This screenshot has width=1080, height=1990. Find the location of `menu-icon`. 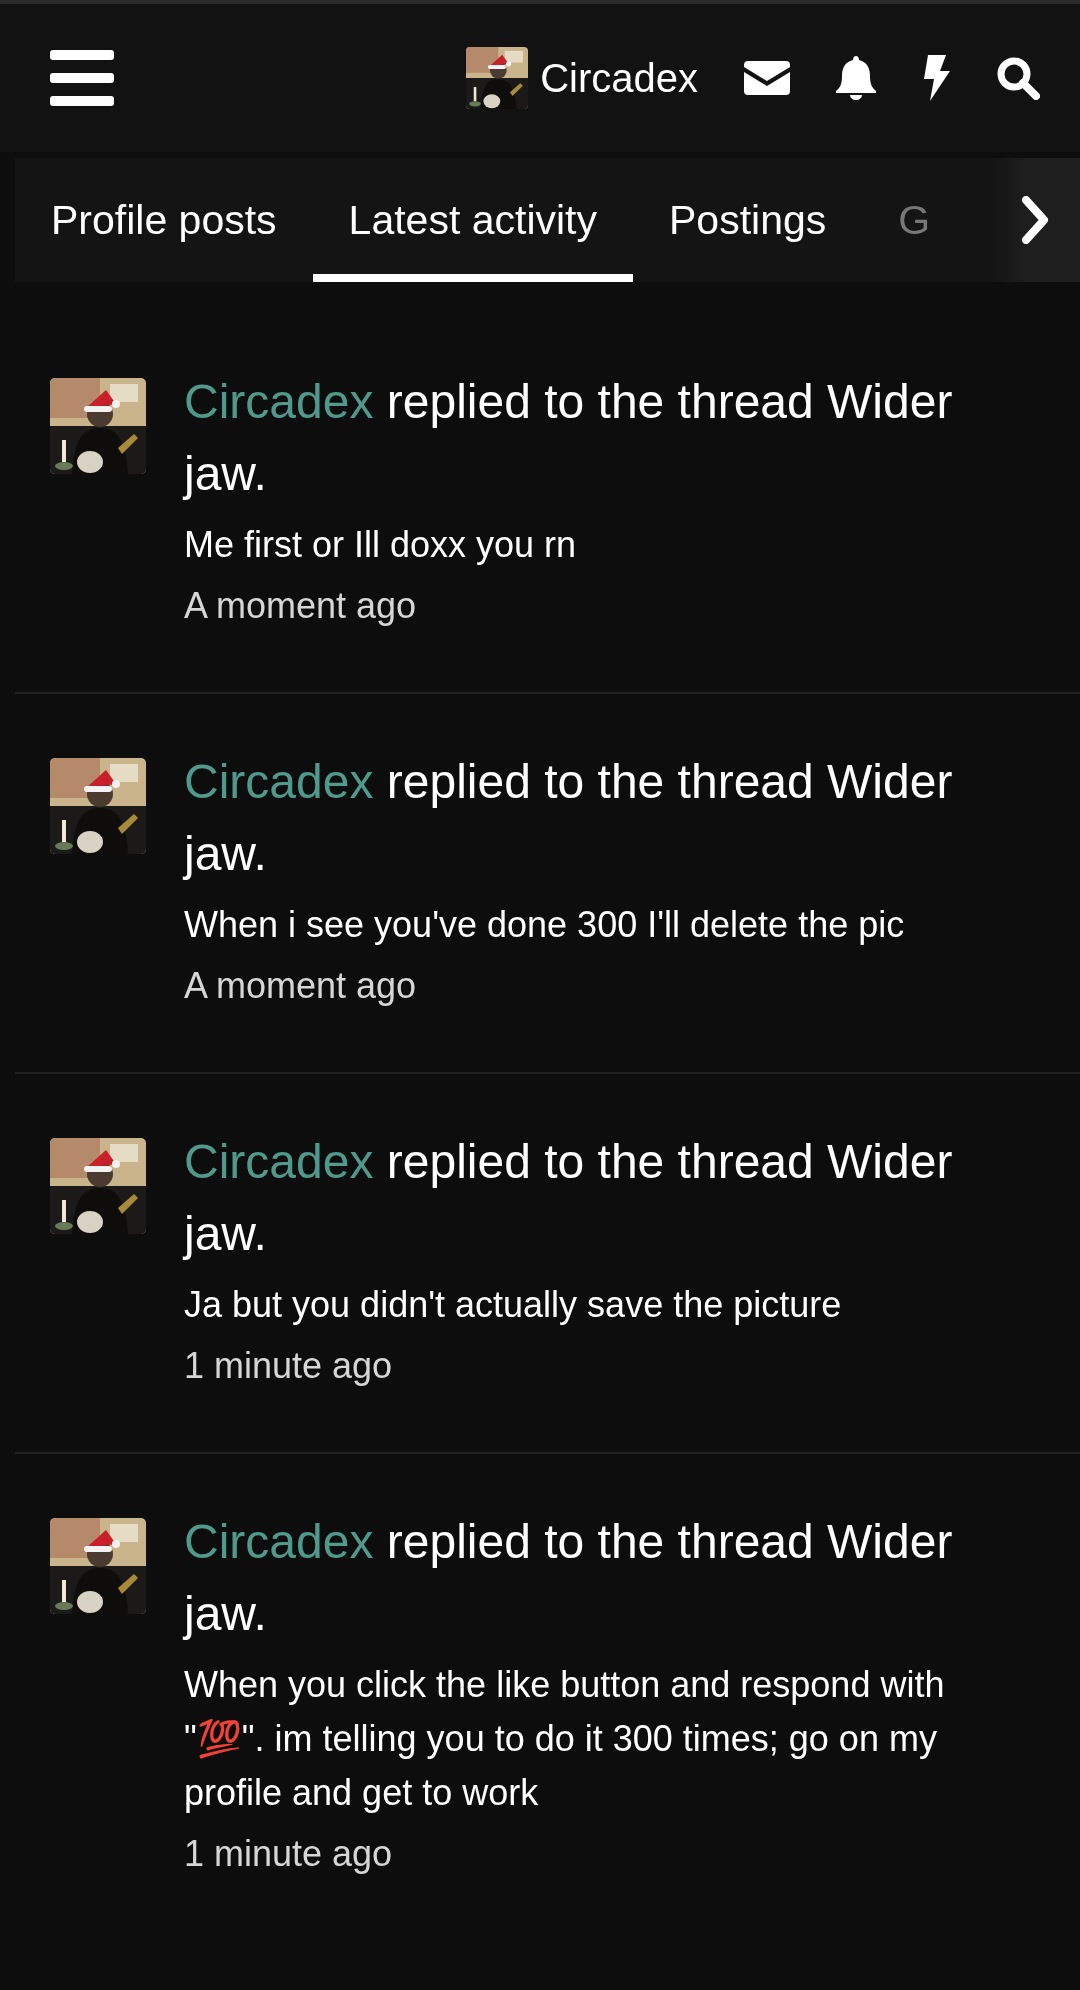

menu-icon is located at coordinates (82, 78).